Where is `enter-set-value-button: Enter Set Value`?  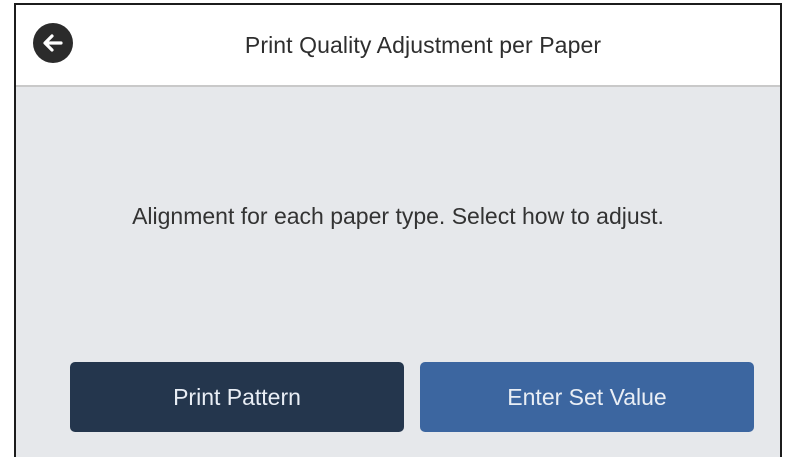 enter-set-value-button: Enter Set Value is located at coordinates (587, 397).